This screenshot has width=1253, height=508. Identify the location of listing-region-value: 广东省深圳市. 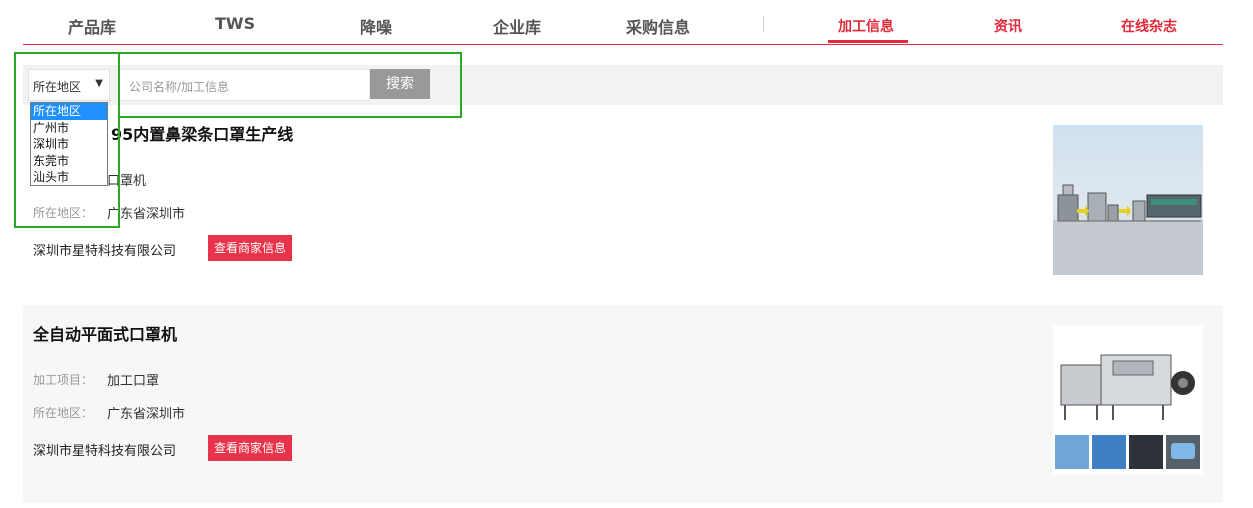
(146, 414).